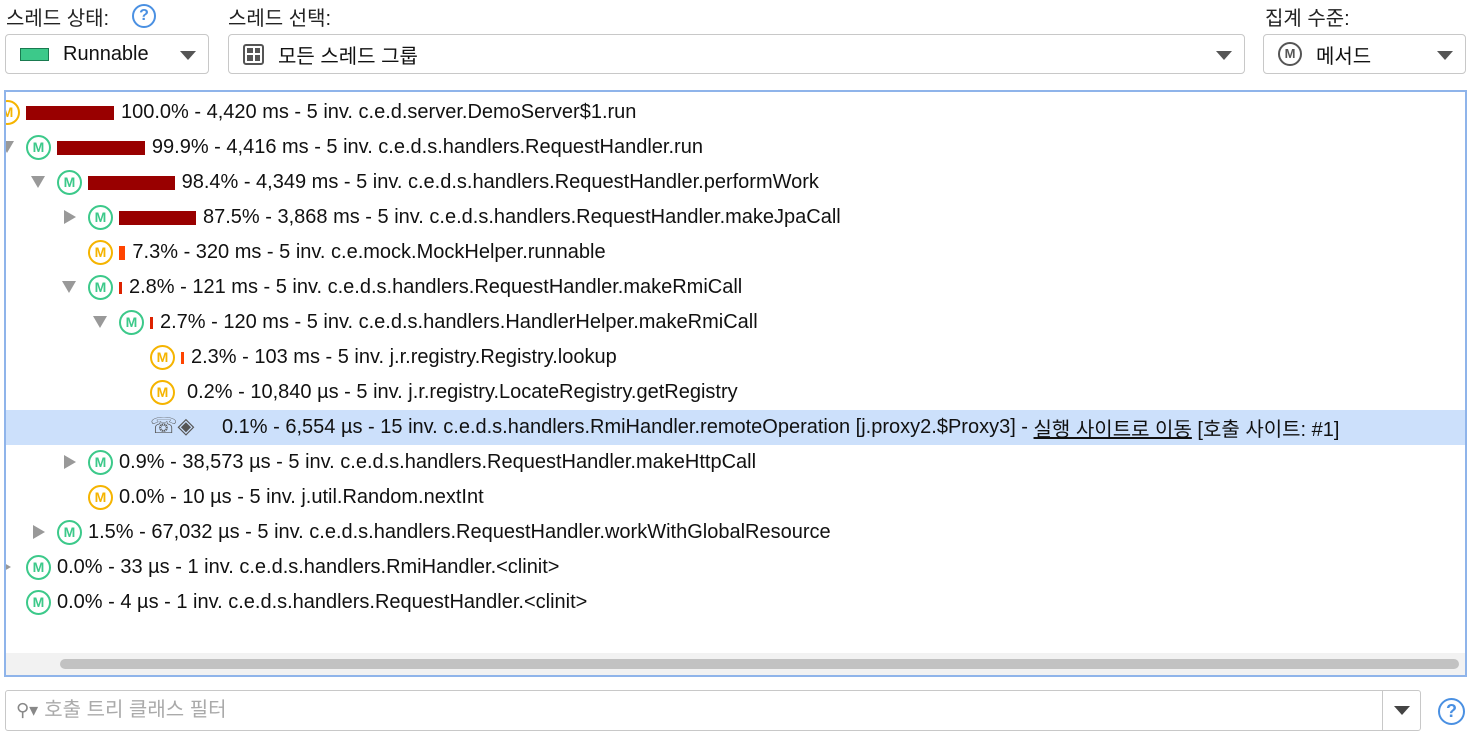 This screenshot has width=1468, height=735. What do you see at coordinates (348, 56) in the screenshot?
I see `thread-select-value: 모든 스레드 그룹` at bounding box center [348, 56].